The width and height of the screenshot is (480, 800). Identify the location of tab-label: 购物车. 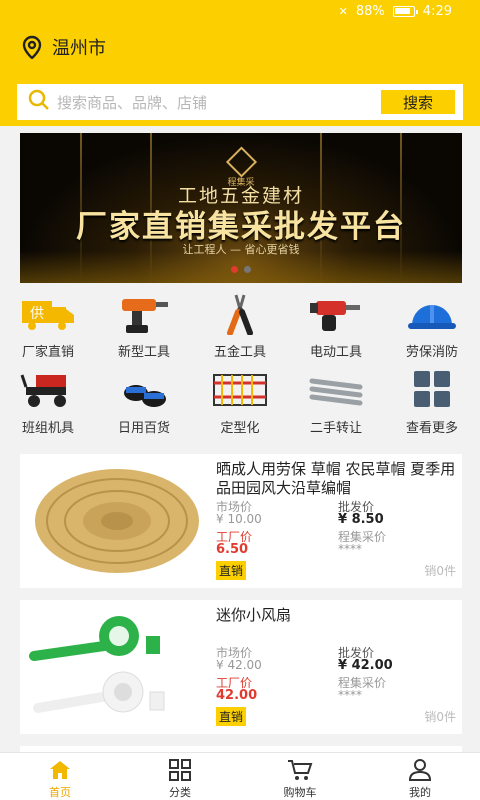
(300, 792).